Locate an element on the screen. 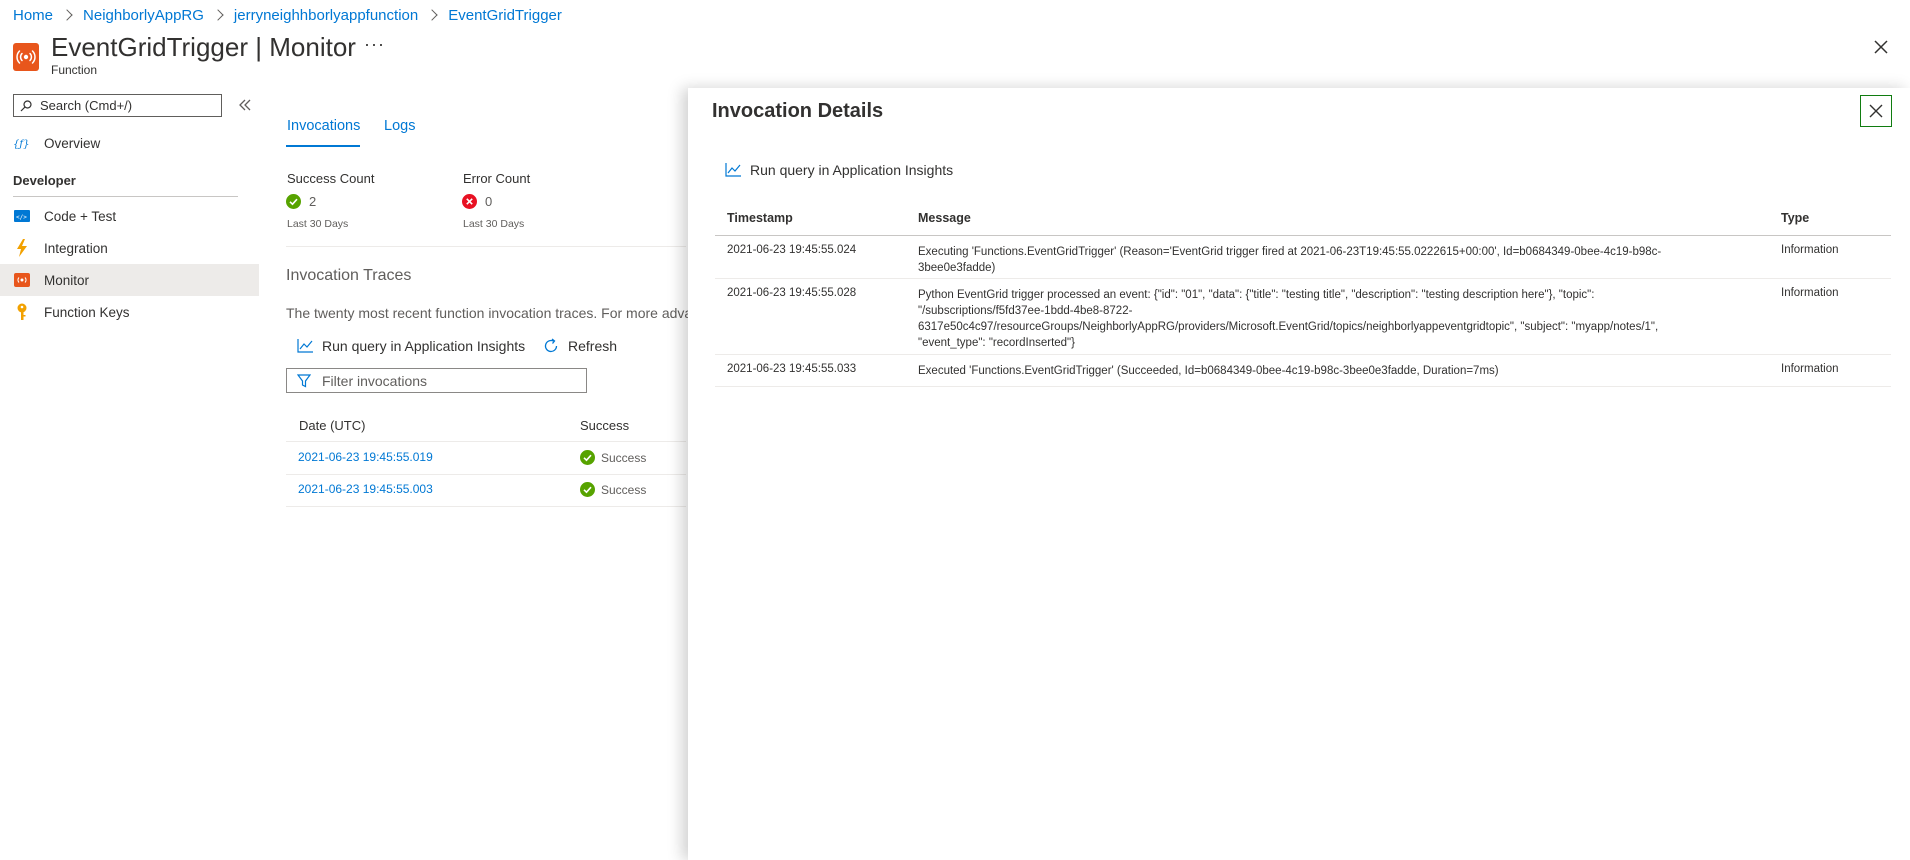 The width and height of the screenshot is (1910, 860). search-input is located at coordinates (125, 105).